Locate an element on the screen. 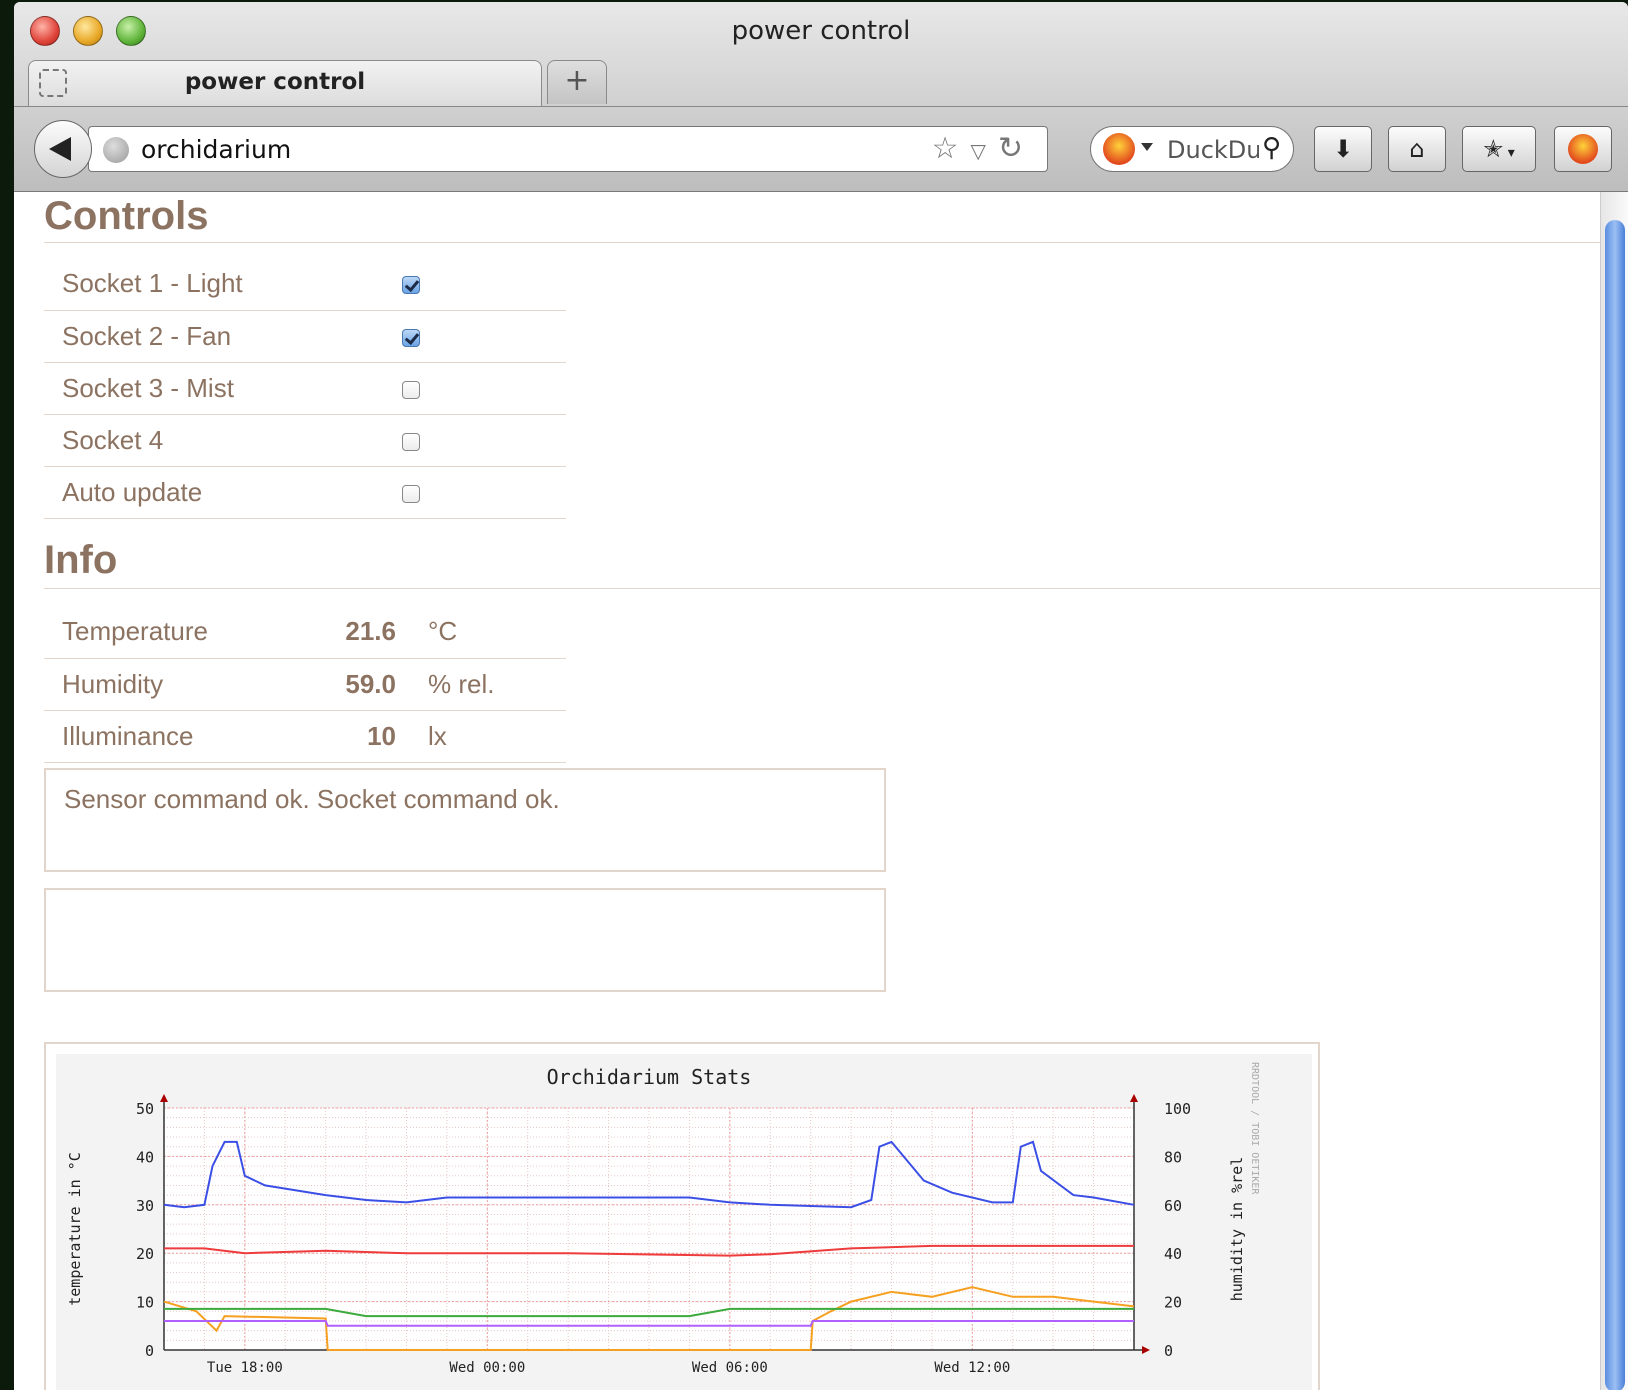 This screenshot has height=1390, width=1628. y-left-tick-label: 0 is located at coordinates (149, 1351).